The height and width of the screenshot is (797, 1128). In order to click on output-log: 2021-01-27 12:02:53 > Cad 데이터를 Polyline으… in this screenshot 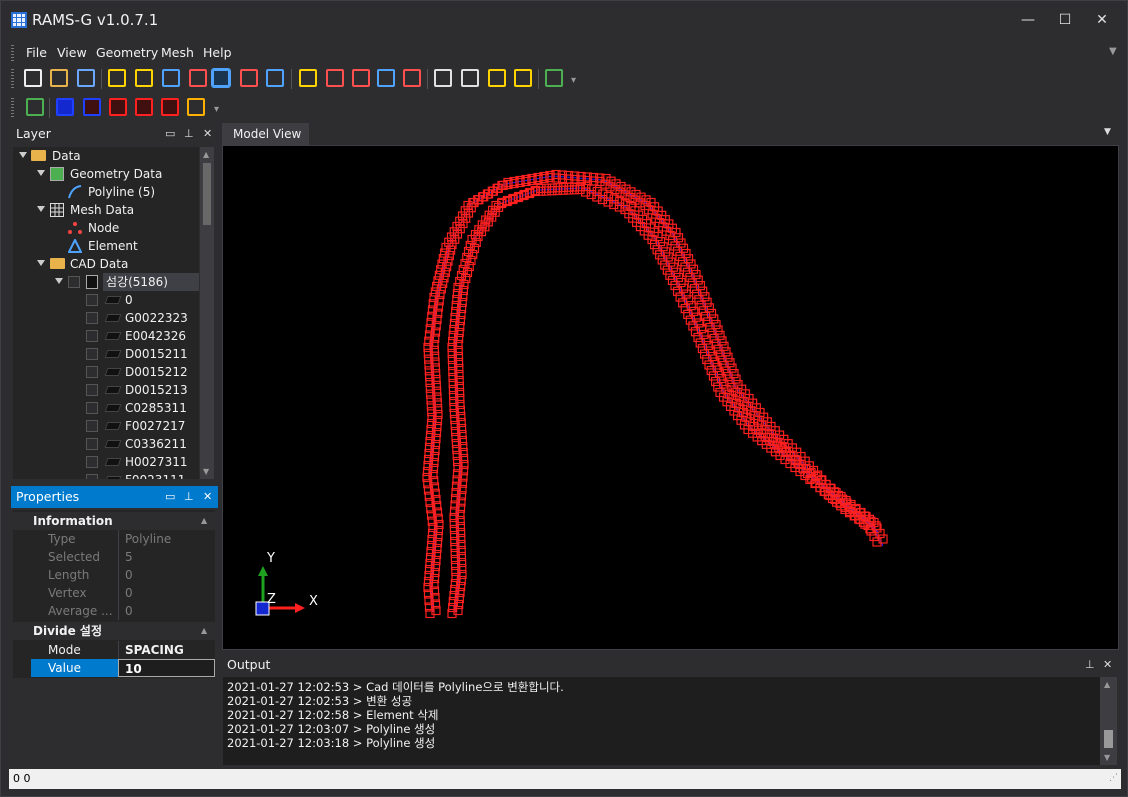, I will do `click(661, 721)`.